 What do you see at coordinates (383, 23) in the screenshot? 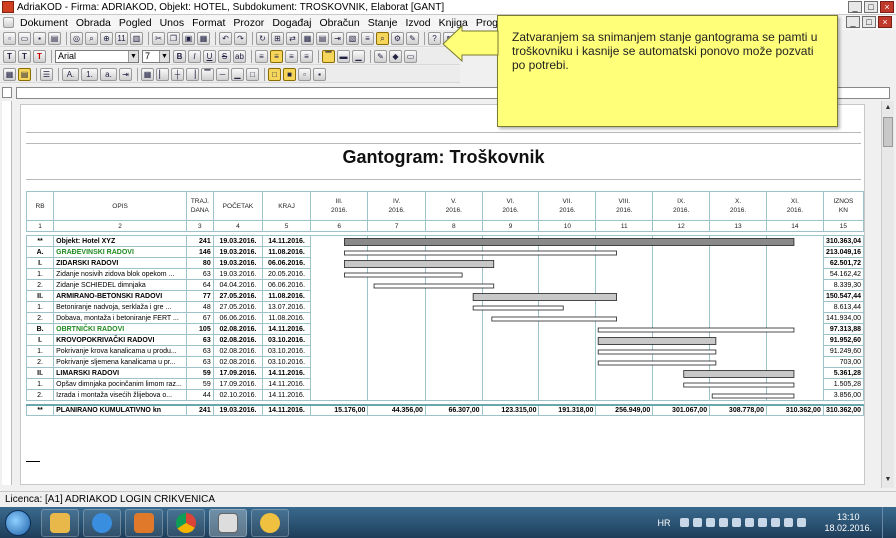
I see `menu-stanje: Stanje` at bounding box center [383, 23].